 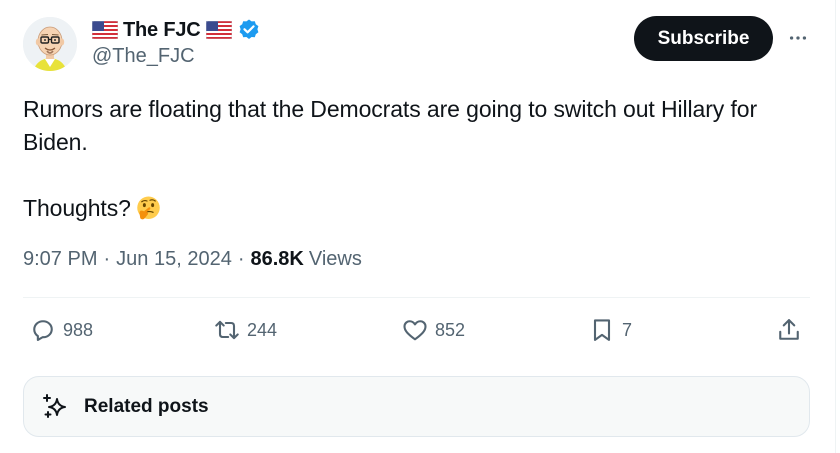 What do you see at coordinates (262, 329) in the screenshot?
I see `repost-count: 244` at bounding box center [262, 329].